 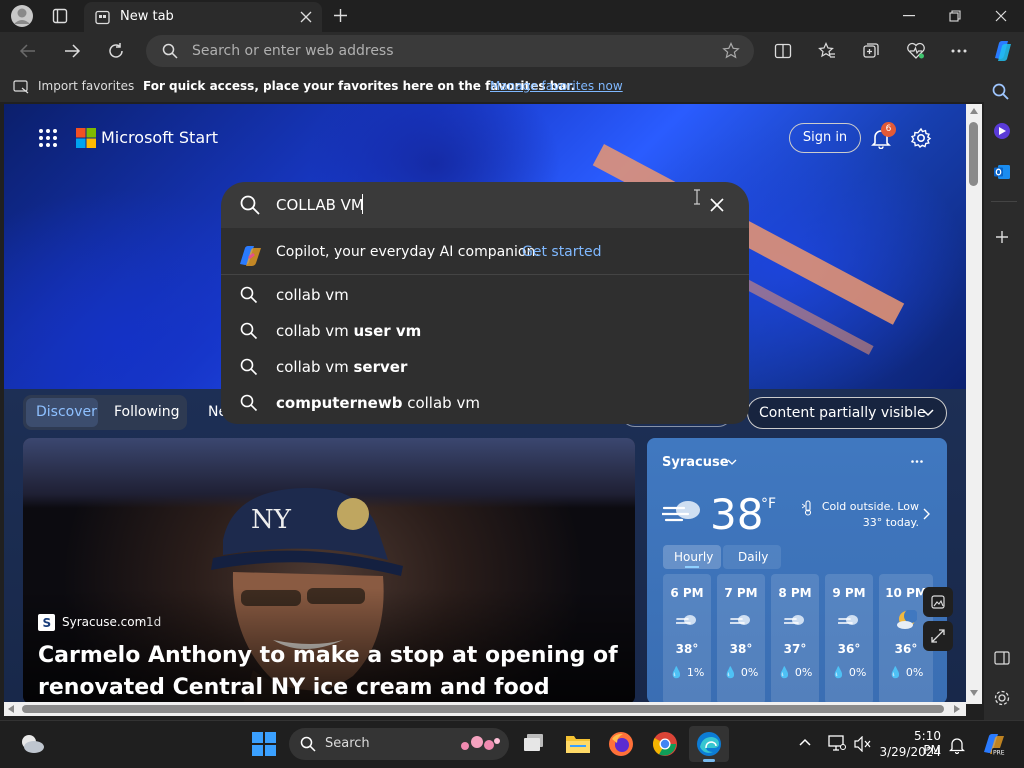 I want to click on tab-hourly: Hourly, so click(x=692, y=557).